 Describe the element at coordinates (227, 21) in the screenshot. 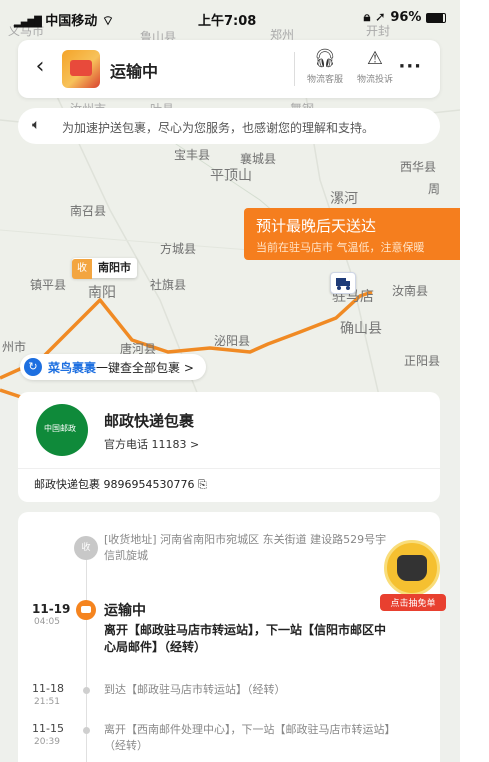

I see `status-time: 上午7:08` at that location.